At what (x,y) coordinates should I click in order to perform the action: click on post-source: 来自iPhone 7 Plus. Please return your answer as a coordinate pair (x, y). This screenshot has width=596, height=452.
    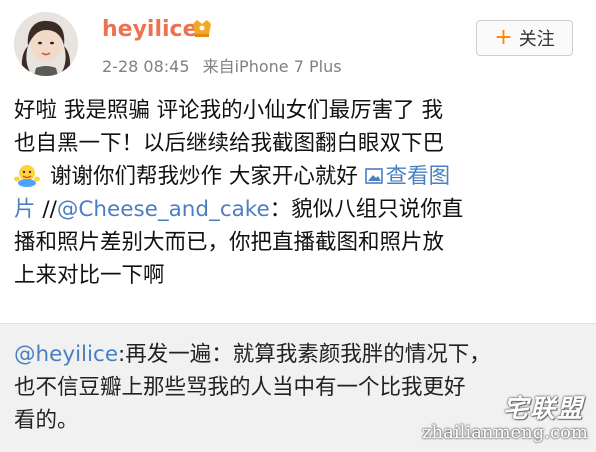
    Looking at the image, I should click on (272, 66).